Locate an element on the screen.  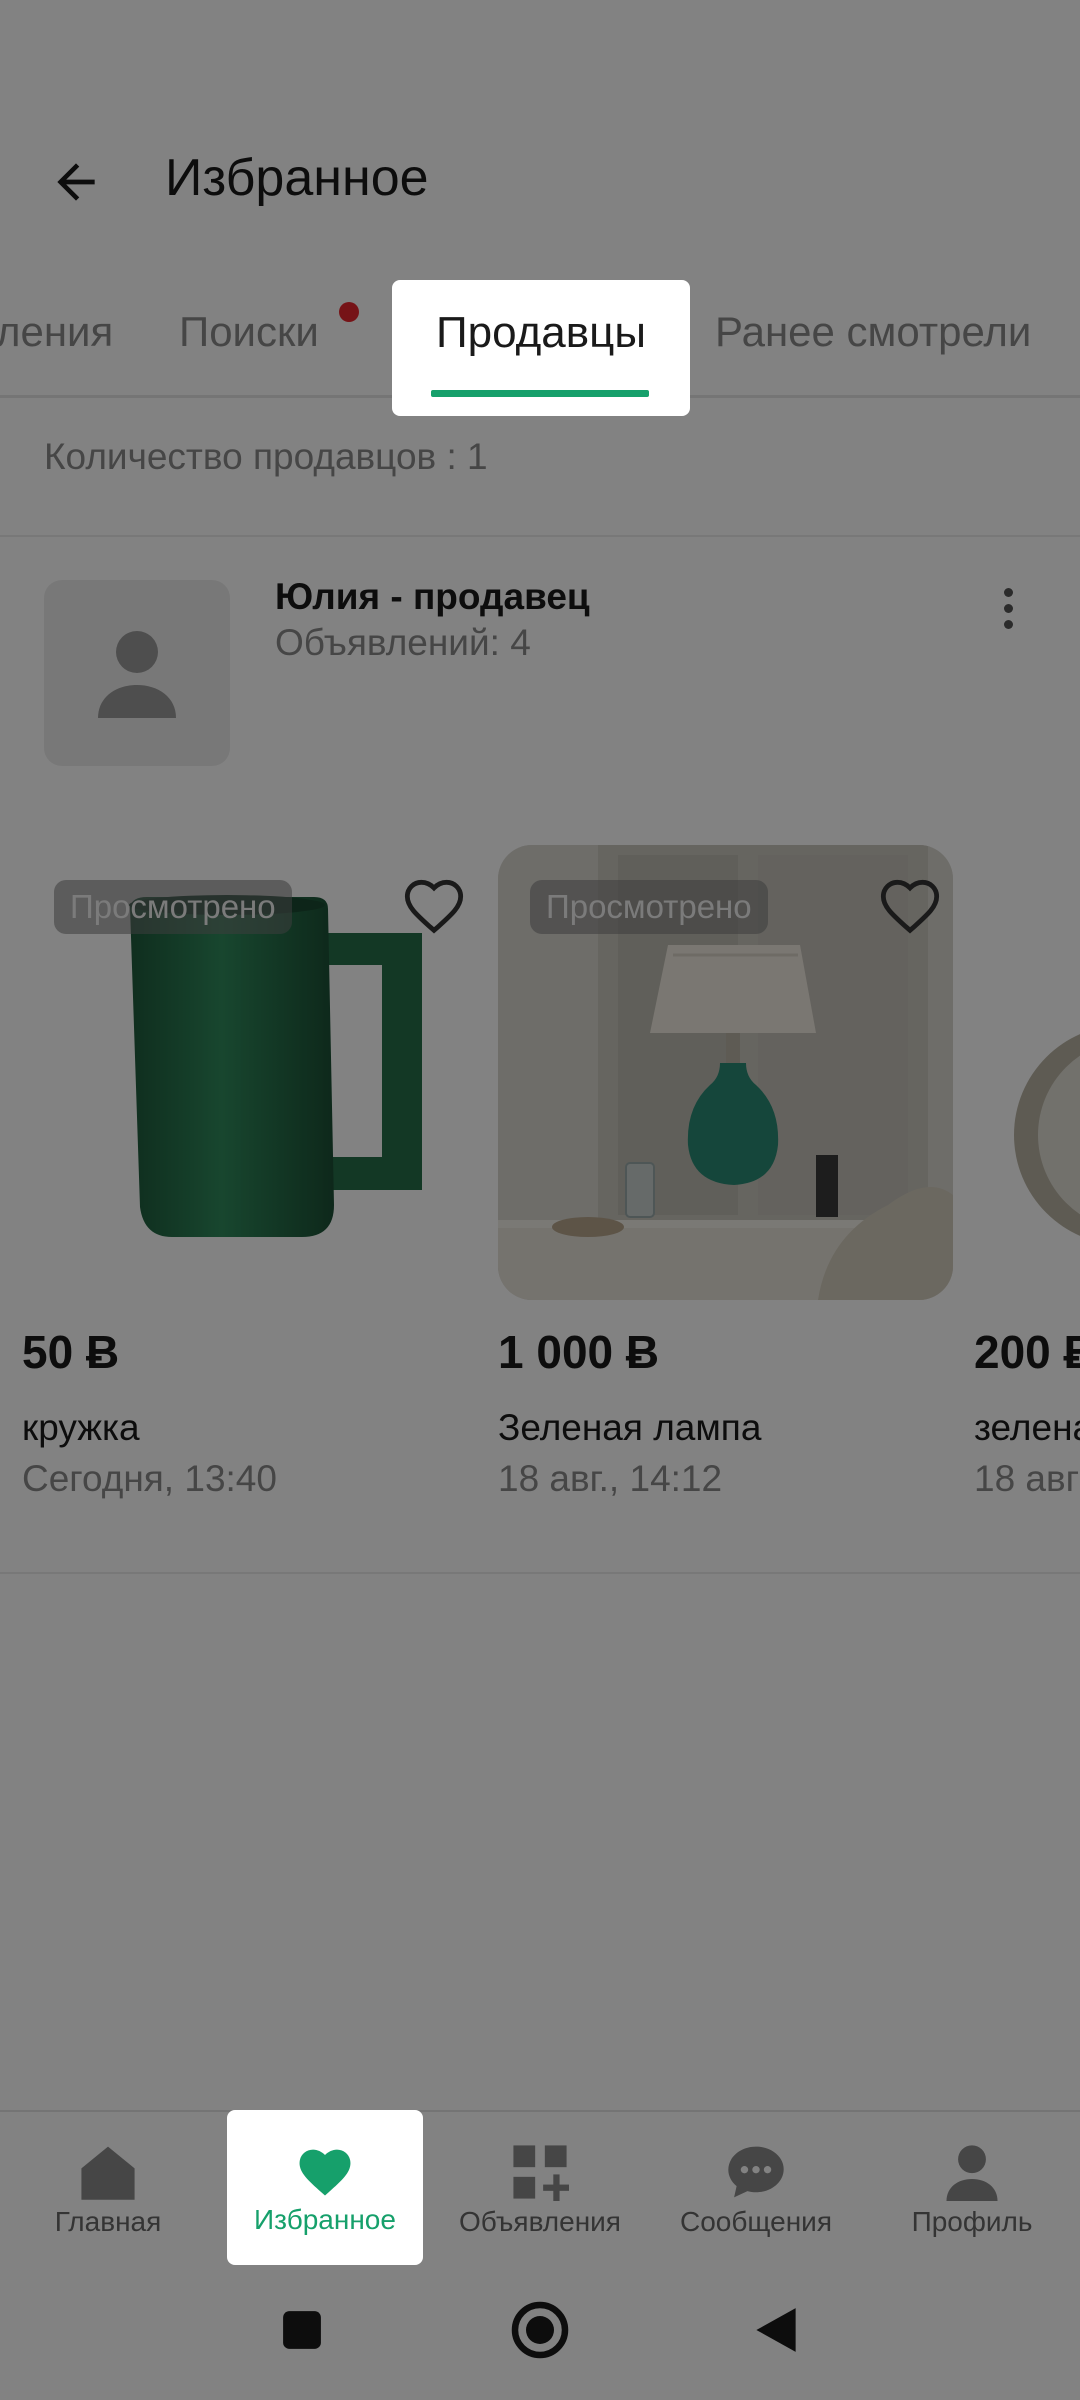
item-name: зелена is located at coordinates (1027, 1427).